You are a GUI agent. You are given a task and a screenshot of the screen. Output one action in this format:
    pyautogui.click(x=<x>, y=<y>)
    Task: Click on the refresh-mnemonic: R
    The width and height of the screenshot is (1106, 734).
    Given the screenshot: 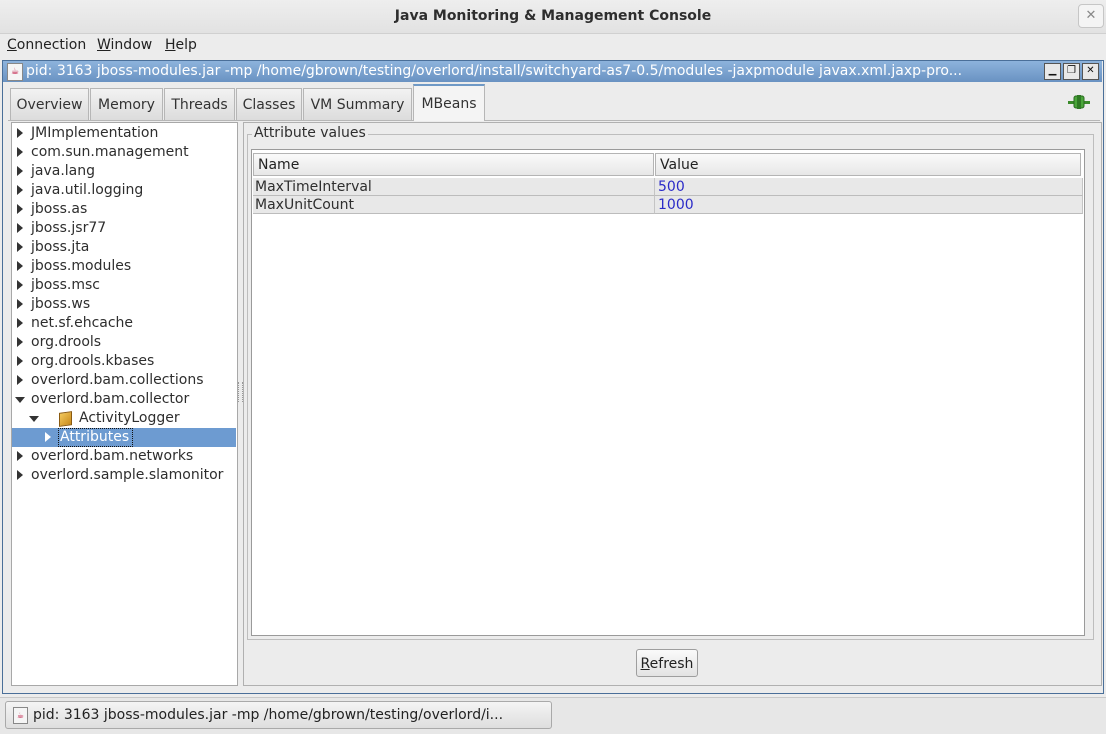 What is the action you would take?
    pyautogui.click(x=645, y=664)
    